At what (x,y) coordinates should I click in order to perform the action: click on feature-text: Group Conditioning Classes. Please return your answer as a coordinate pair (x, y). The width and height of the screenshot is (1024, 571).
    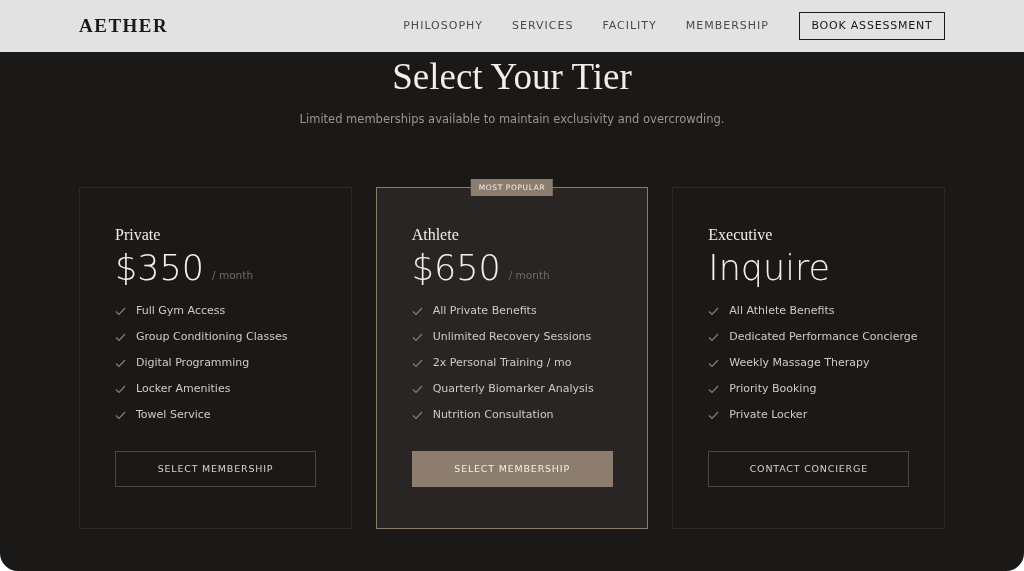
    Looking at the image, I should click on (212, 337).